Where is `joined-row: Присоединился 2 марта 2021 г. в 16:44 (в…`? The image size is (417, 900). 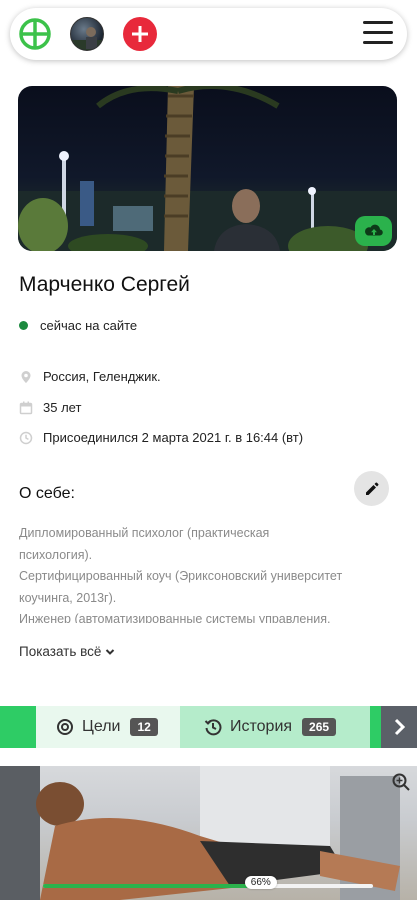 joined-row: Присоединился 2 марта 2021 г. в 16:44 (в… is located at coordinates (161, 437).